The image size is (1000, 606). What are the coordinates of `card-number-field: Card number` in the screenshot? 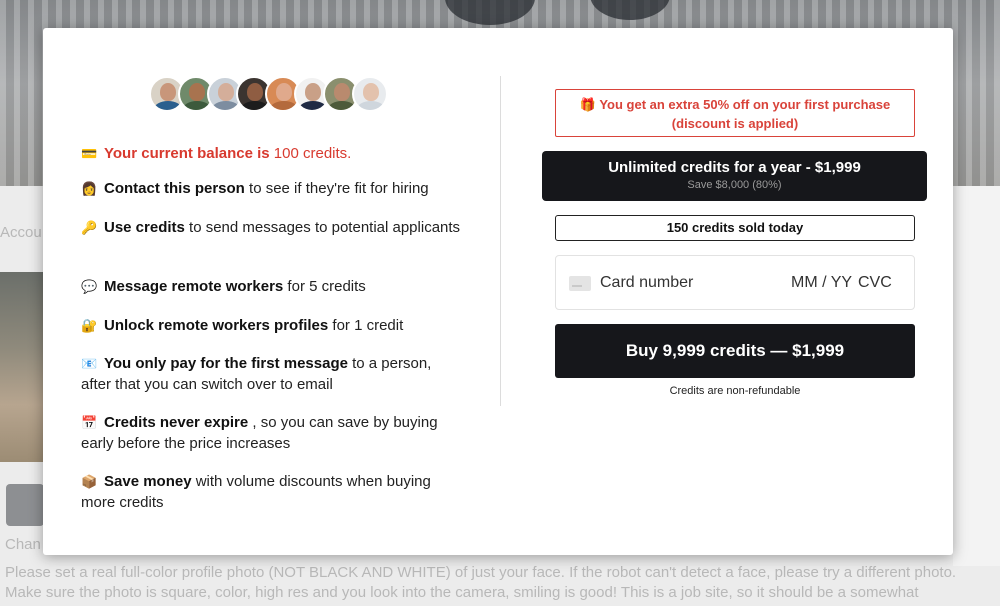 It's located at (646, 283).